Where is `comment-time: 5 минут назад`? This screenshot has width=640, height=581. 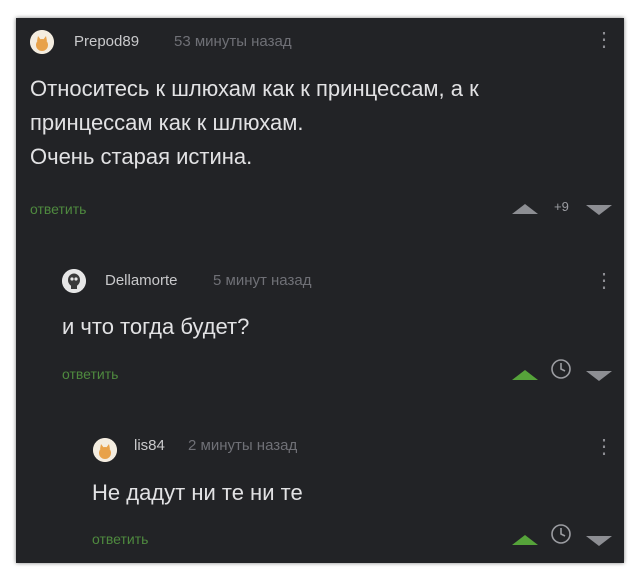 comment-time: 5 минут назад is located at coordinates (262, 280).